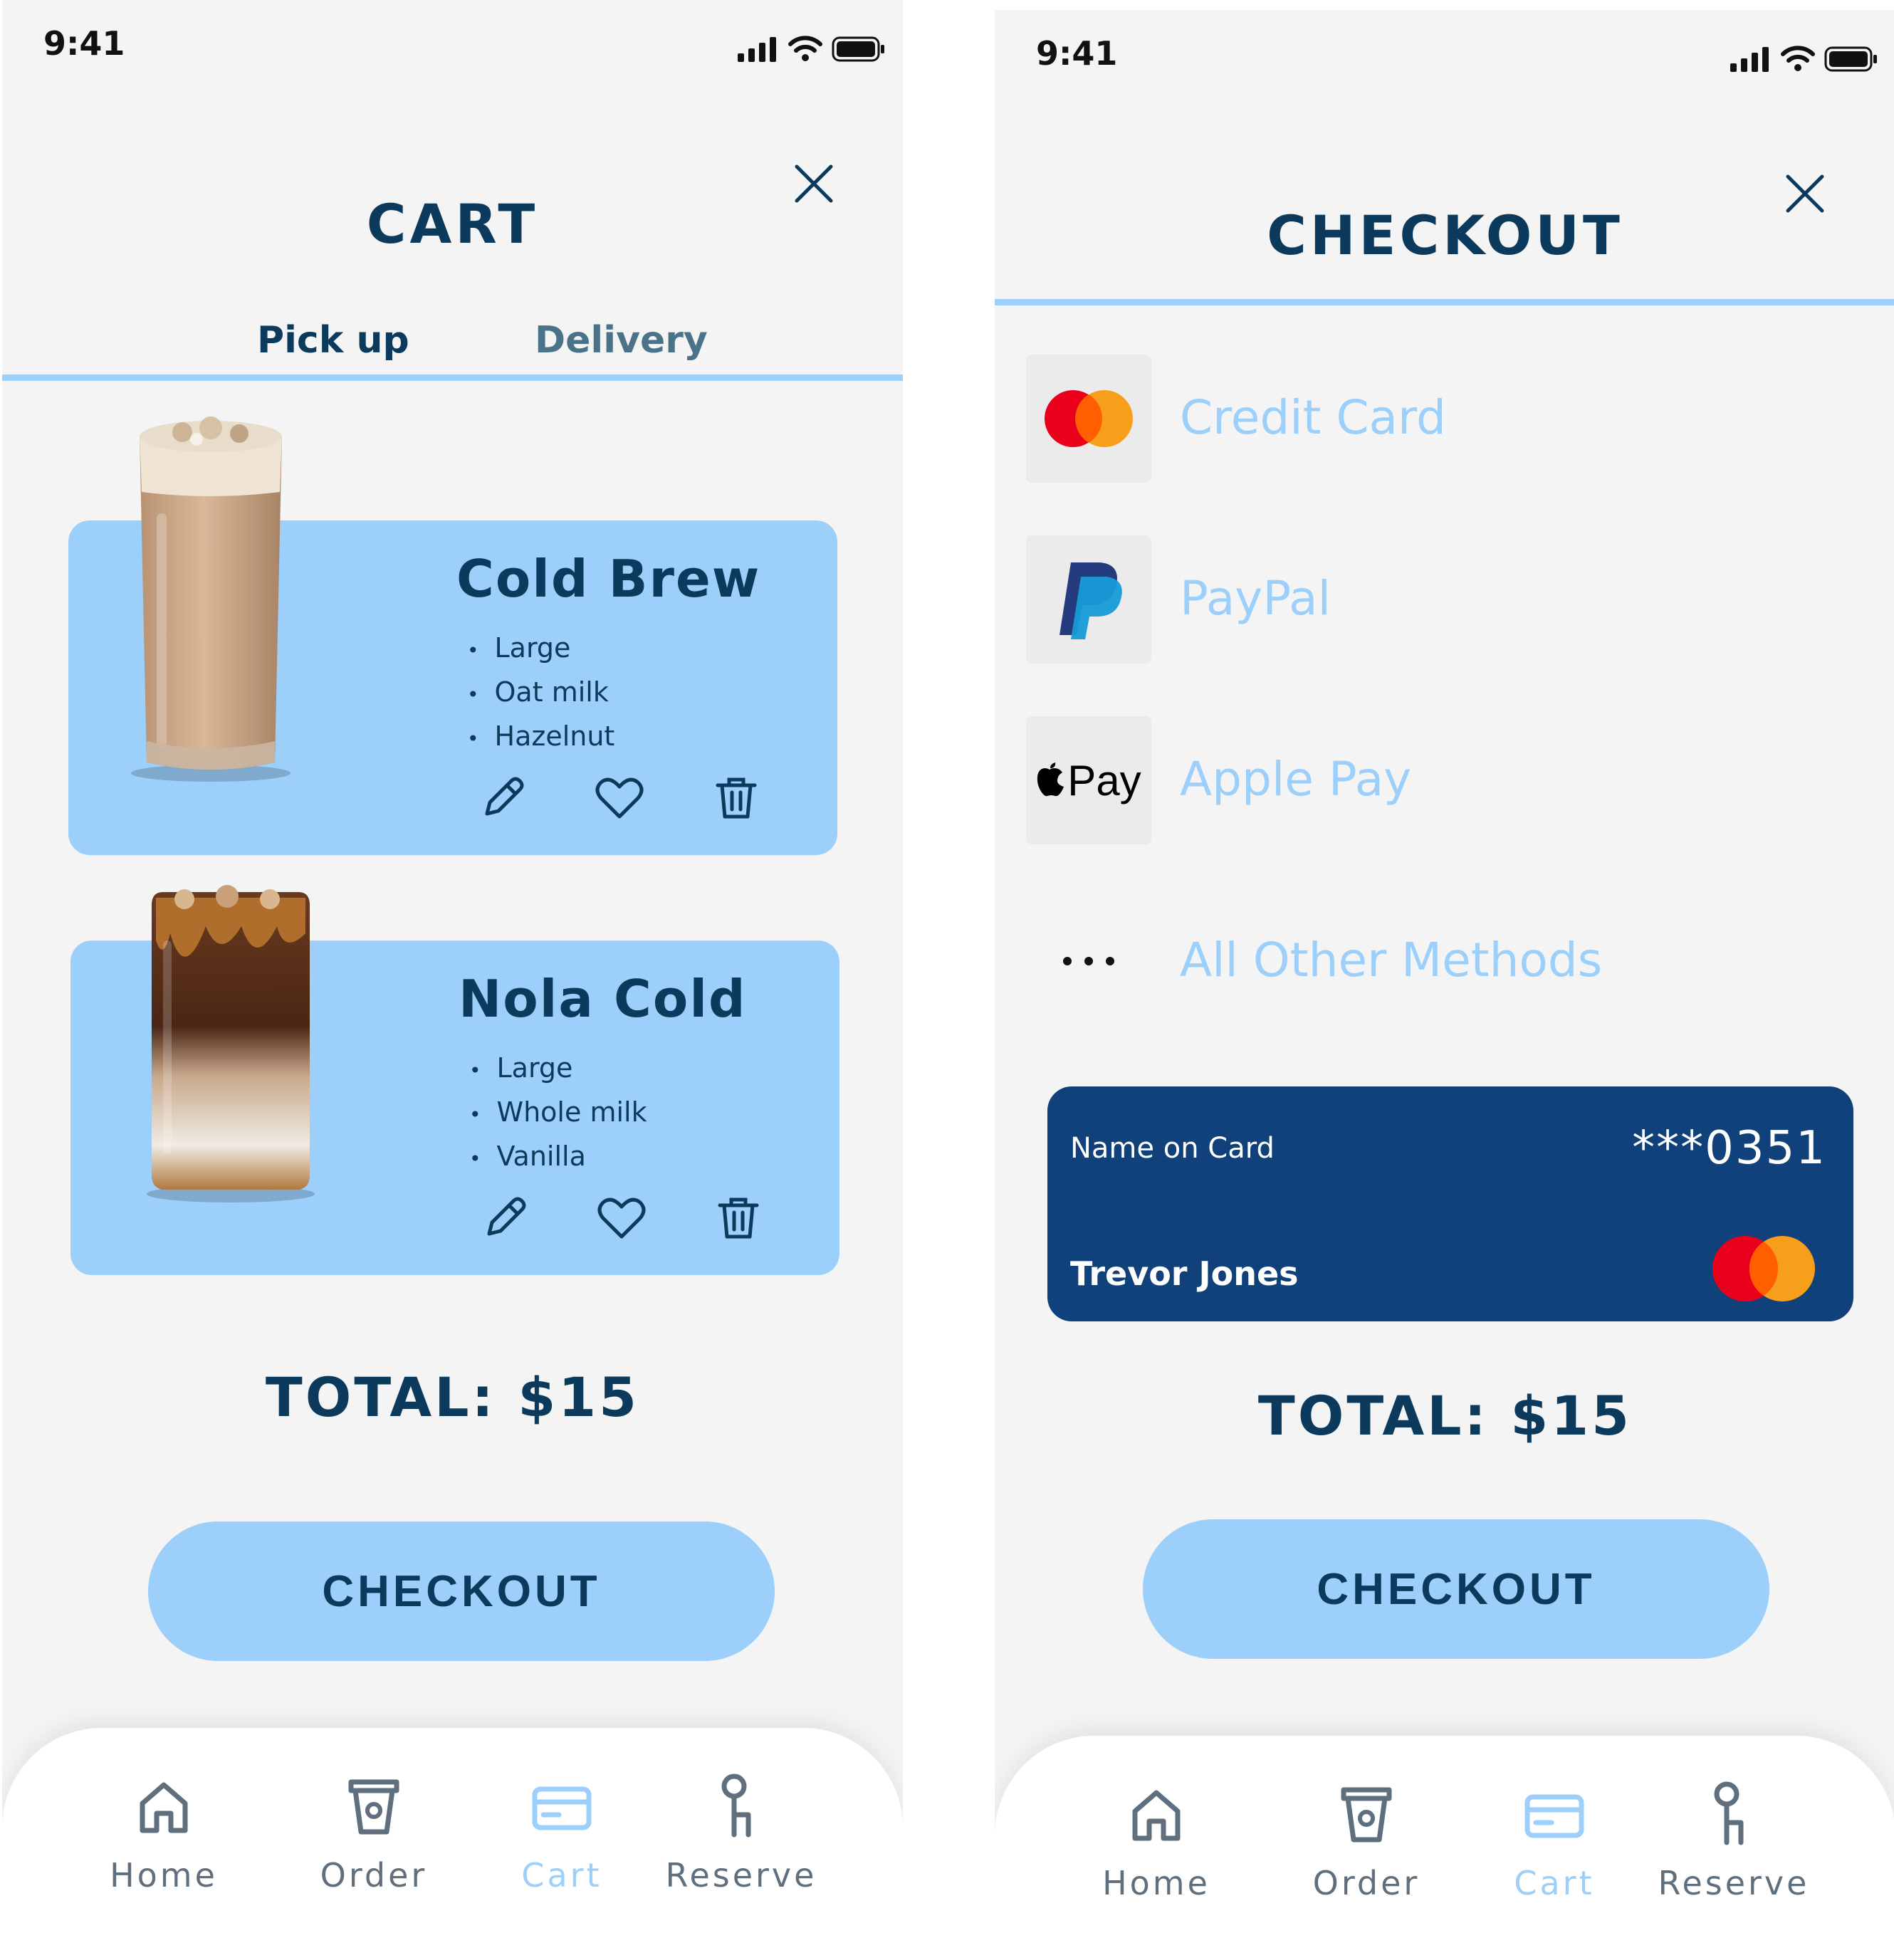 The image size is (1894, 1960). Describe the element at coordinates (1445, 235) in the screenshot. I see `page-title: CHECKOUT` at that location.